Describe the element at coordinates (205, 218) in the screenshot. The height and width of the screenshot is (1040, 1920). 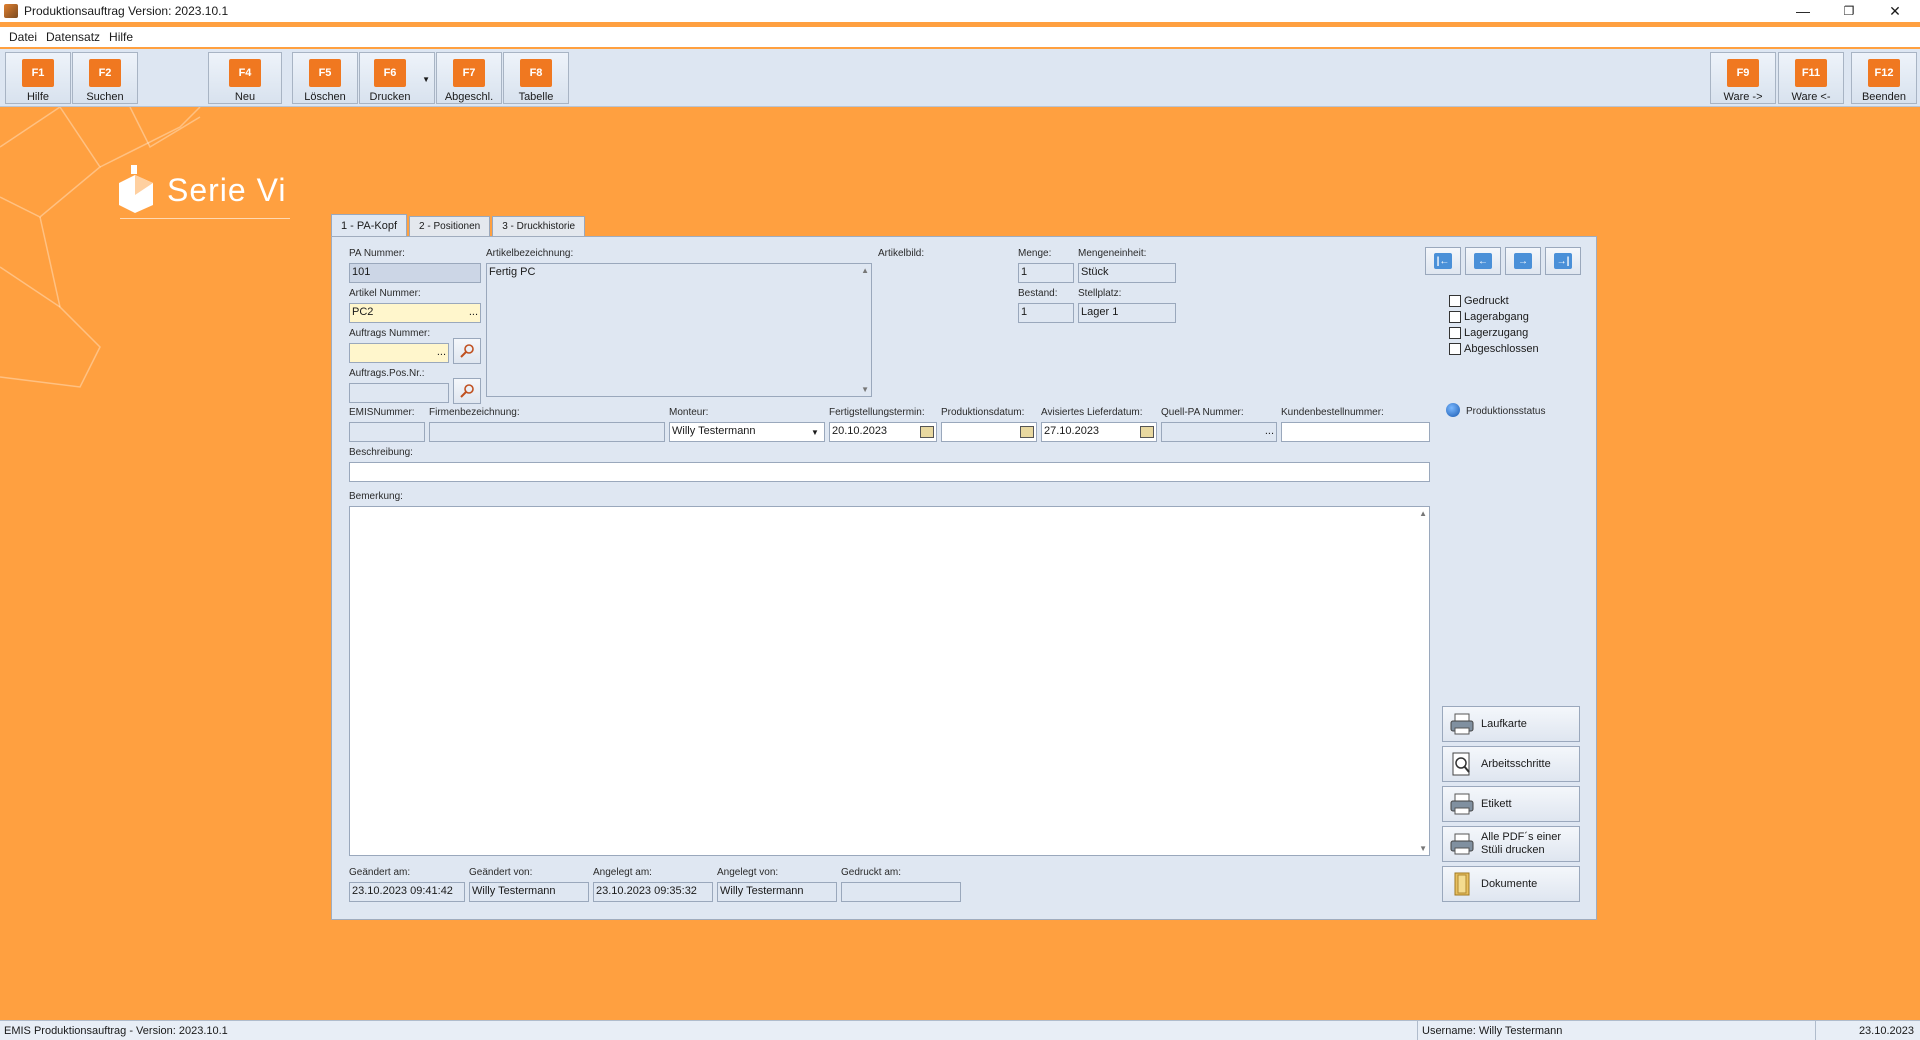
I see `logo-underline` at that location.